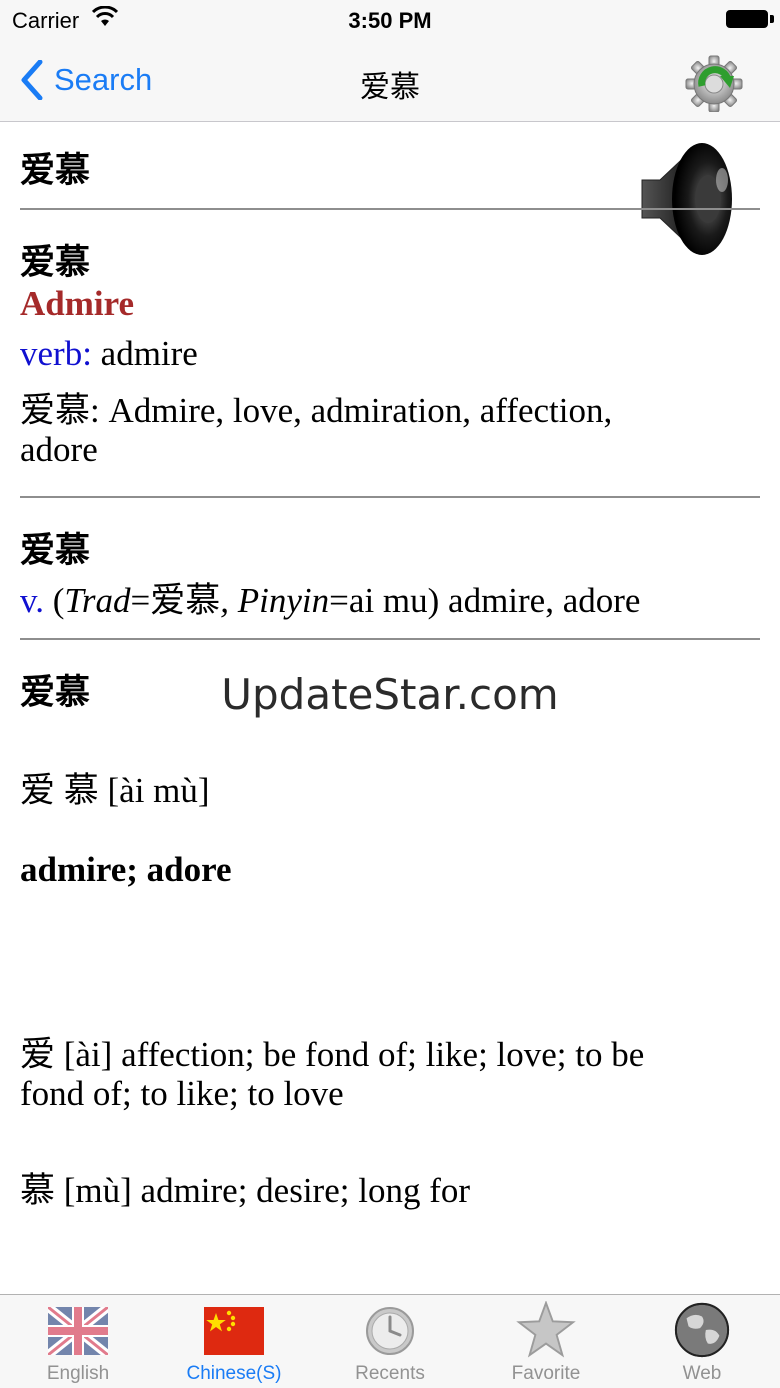 The image size is (780, 1388). I want to click on clock-icon, so click(390, 1331).